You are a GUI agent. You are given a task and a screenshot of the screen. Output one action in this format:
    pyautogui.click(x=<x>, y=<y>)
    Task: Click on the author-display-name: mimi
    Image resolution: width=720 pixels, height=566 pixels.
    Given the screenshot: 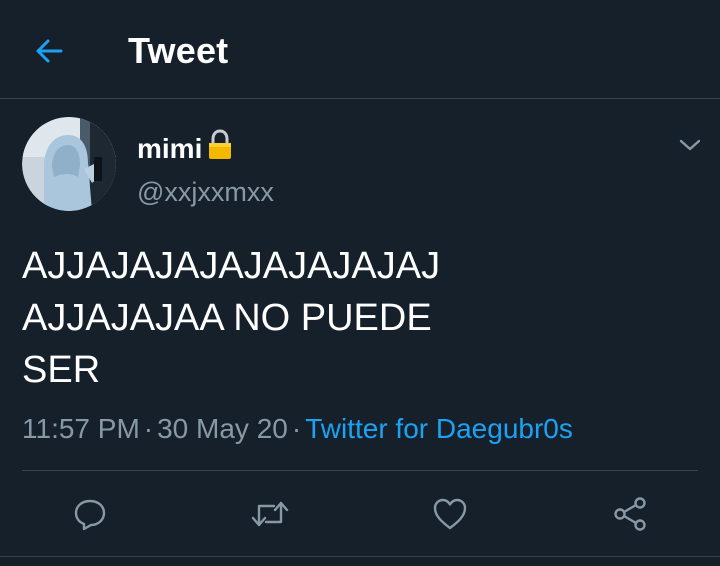 What is the action you would take?
    pyautogui.click(x=170, y=148)
    